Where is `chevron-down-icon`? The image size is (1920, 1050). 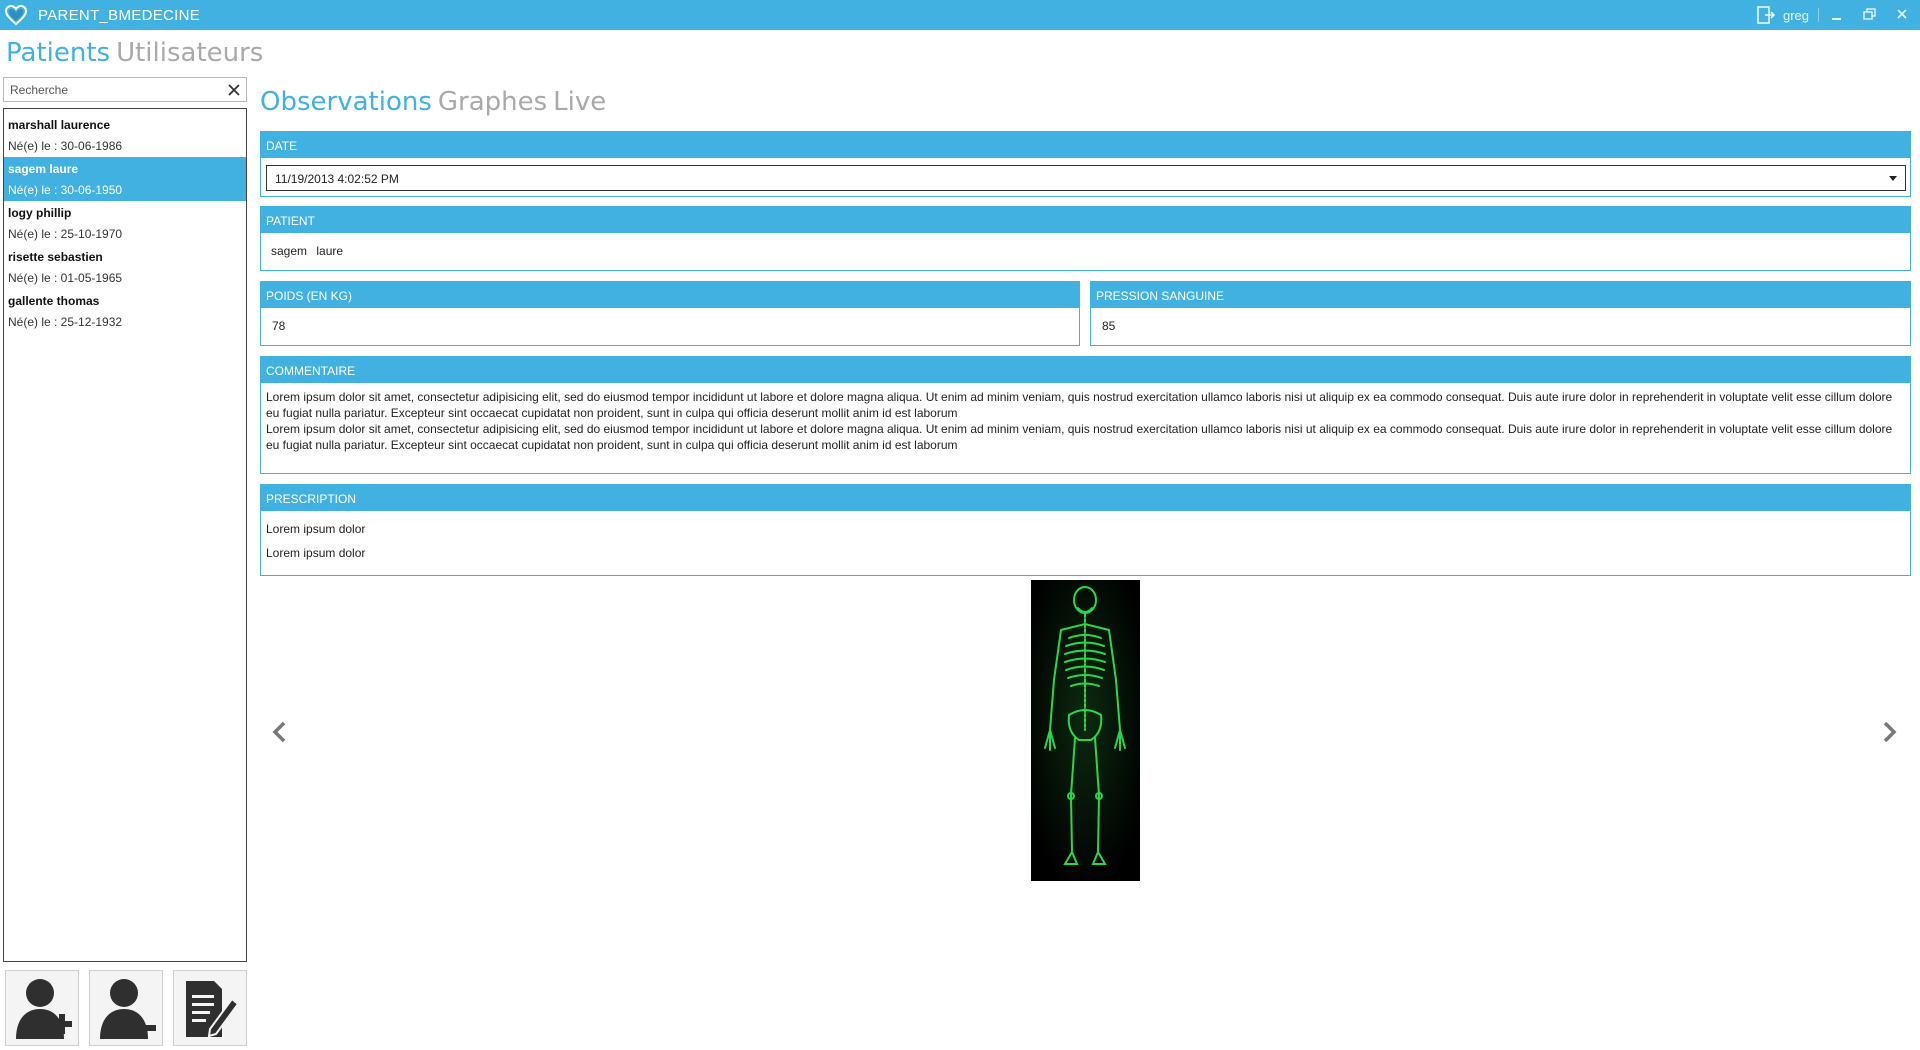 chevron-down-icon is located at coordinates (1893, 178).